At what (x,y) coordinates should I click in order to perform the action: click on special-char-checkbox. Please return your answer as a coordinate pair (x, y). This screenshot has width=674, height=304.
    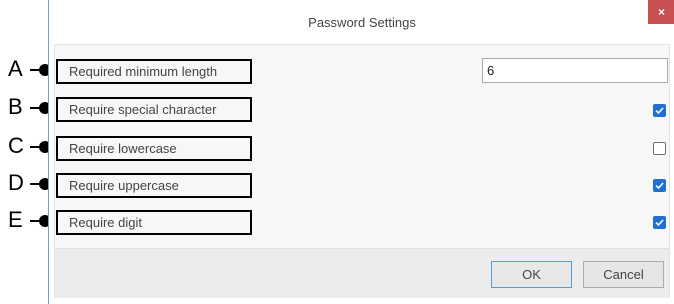
    Looking at the image, I should click on (659, 110).